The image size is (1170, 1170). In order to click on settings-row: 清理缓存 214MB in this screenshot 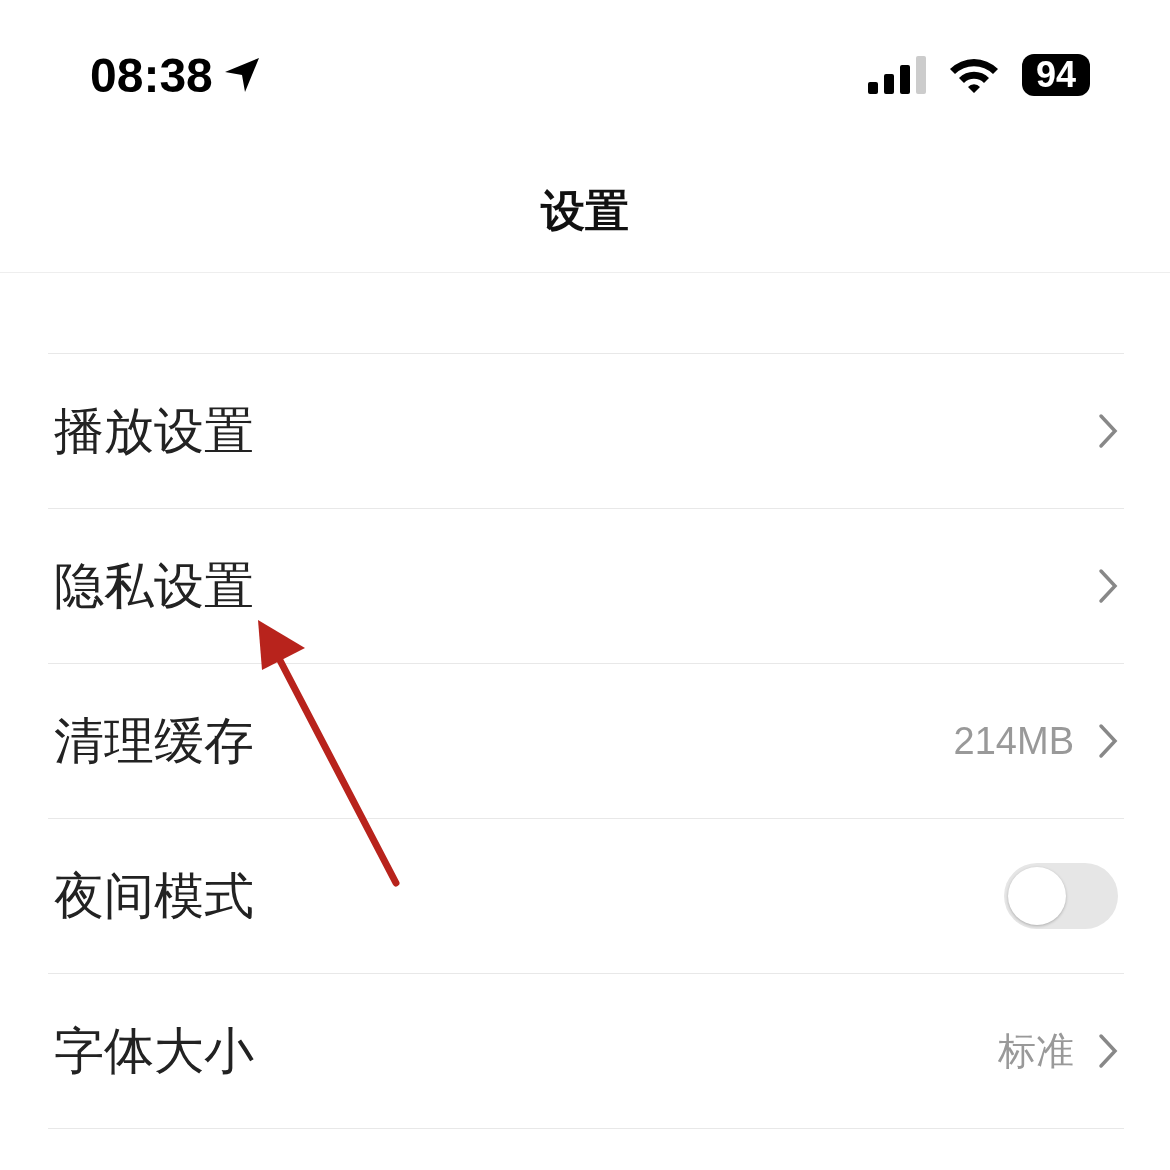, I will do `click(586, 741)`.